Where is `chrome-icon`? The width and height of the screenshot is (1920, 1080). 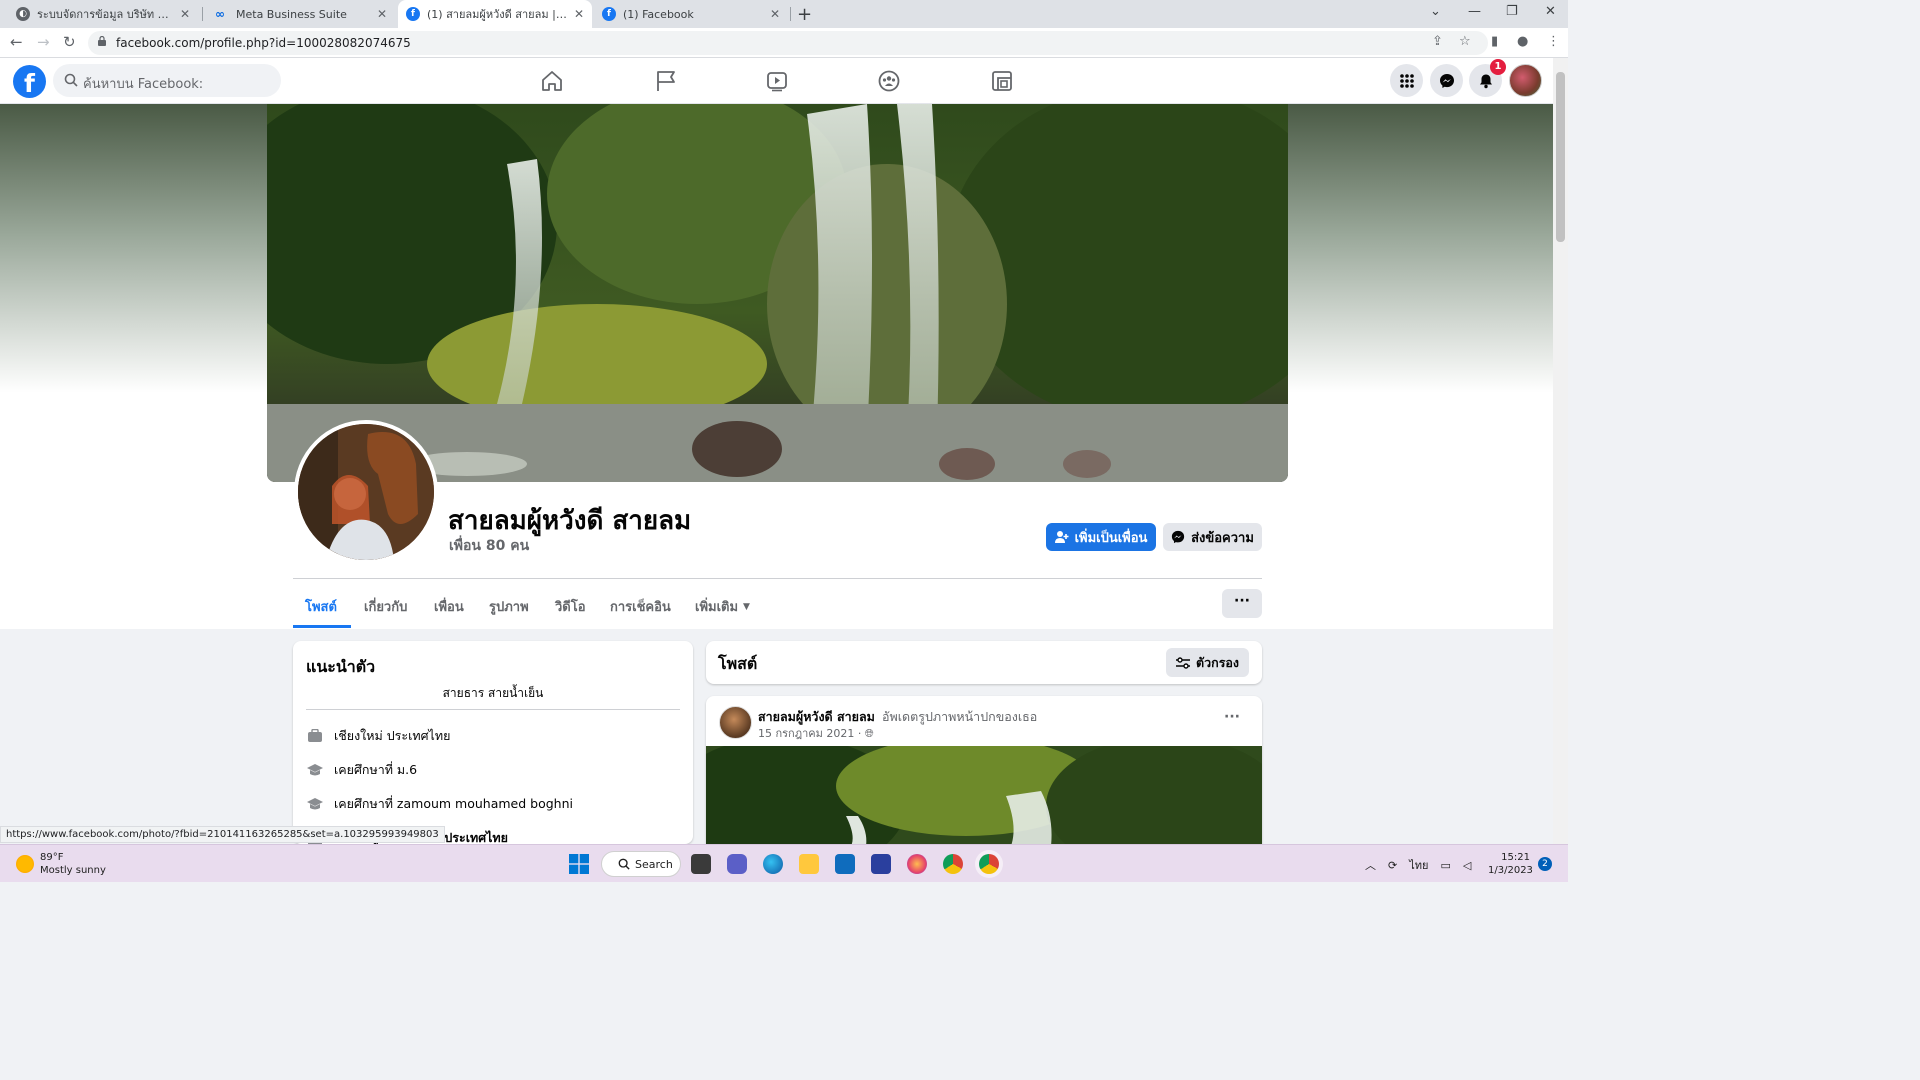
chrome-icon is located at coordinates (953, 864).